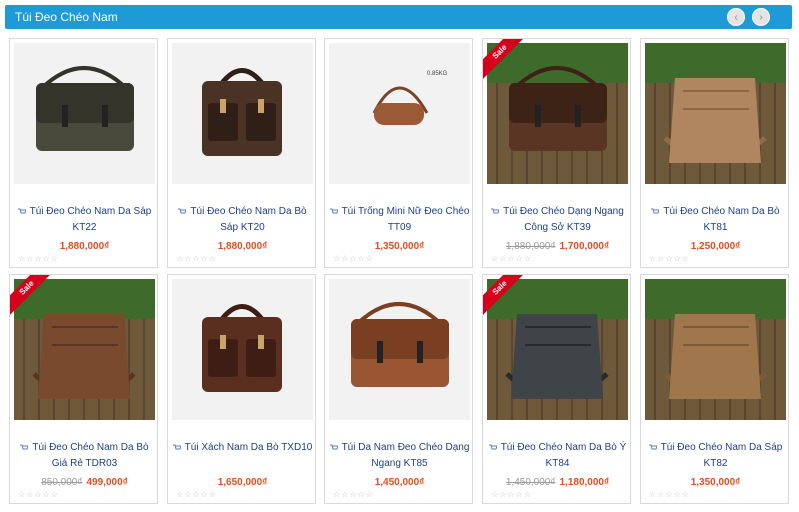 This screenshot has height=512, width=799. I want to click on product-name: Túi Trống Mini Nữ Đeo Chéo TT09, so click(405, 219).